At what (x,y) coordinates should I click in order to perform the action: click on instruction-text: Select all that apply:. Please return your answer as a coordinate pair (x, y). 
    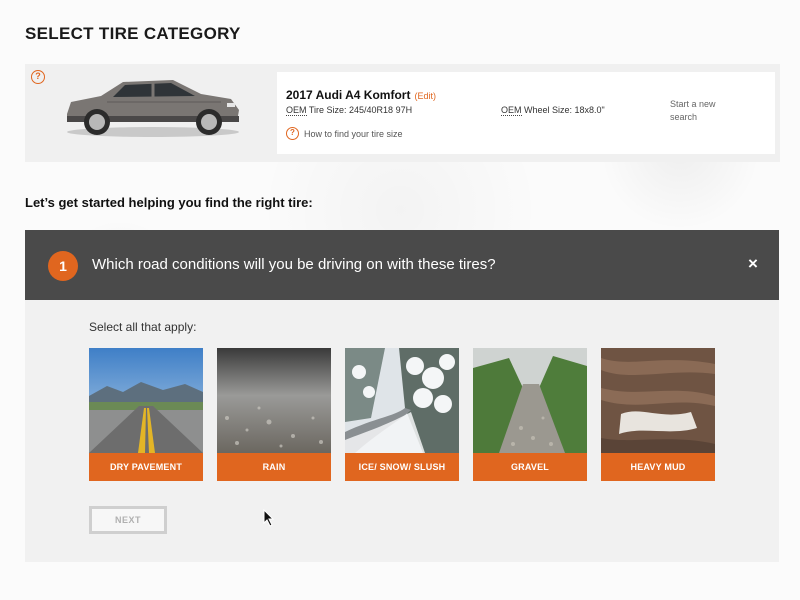
    Looking at the image, I should click on (143, 327).